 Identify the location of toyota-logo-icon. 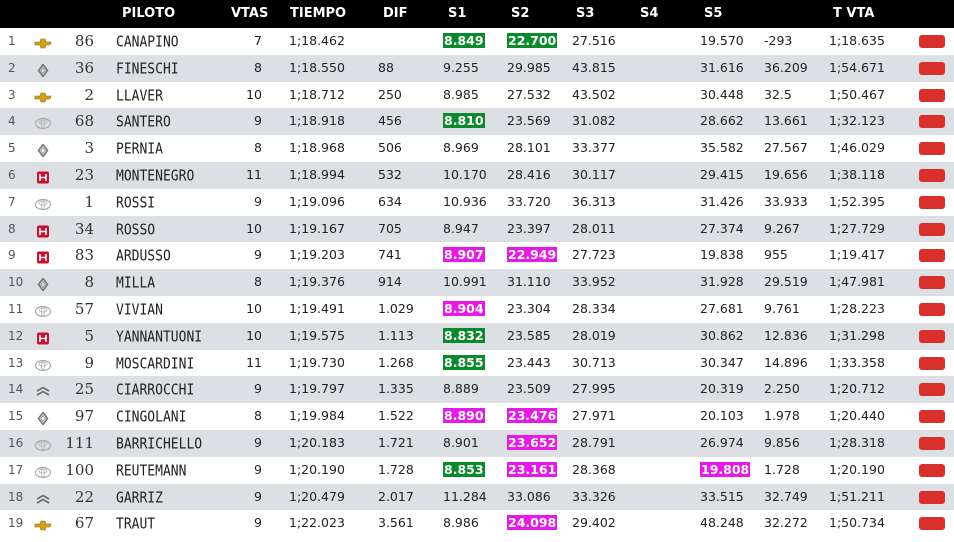
(43, 310).